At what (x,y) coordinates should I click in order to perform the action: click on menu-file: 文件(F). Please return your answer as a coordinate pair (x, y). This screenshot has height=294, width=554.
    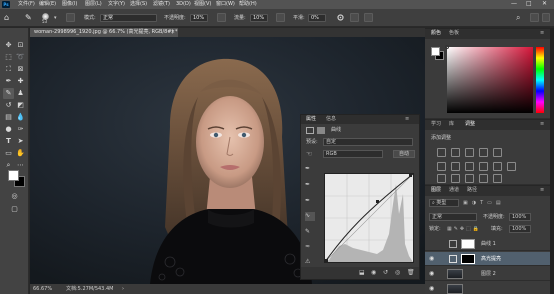
    Looking at the image, I should click on (26, 4).